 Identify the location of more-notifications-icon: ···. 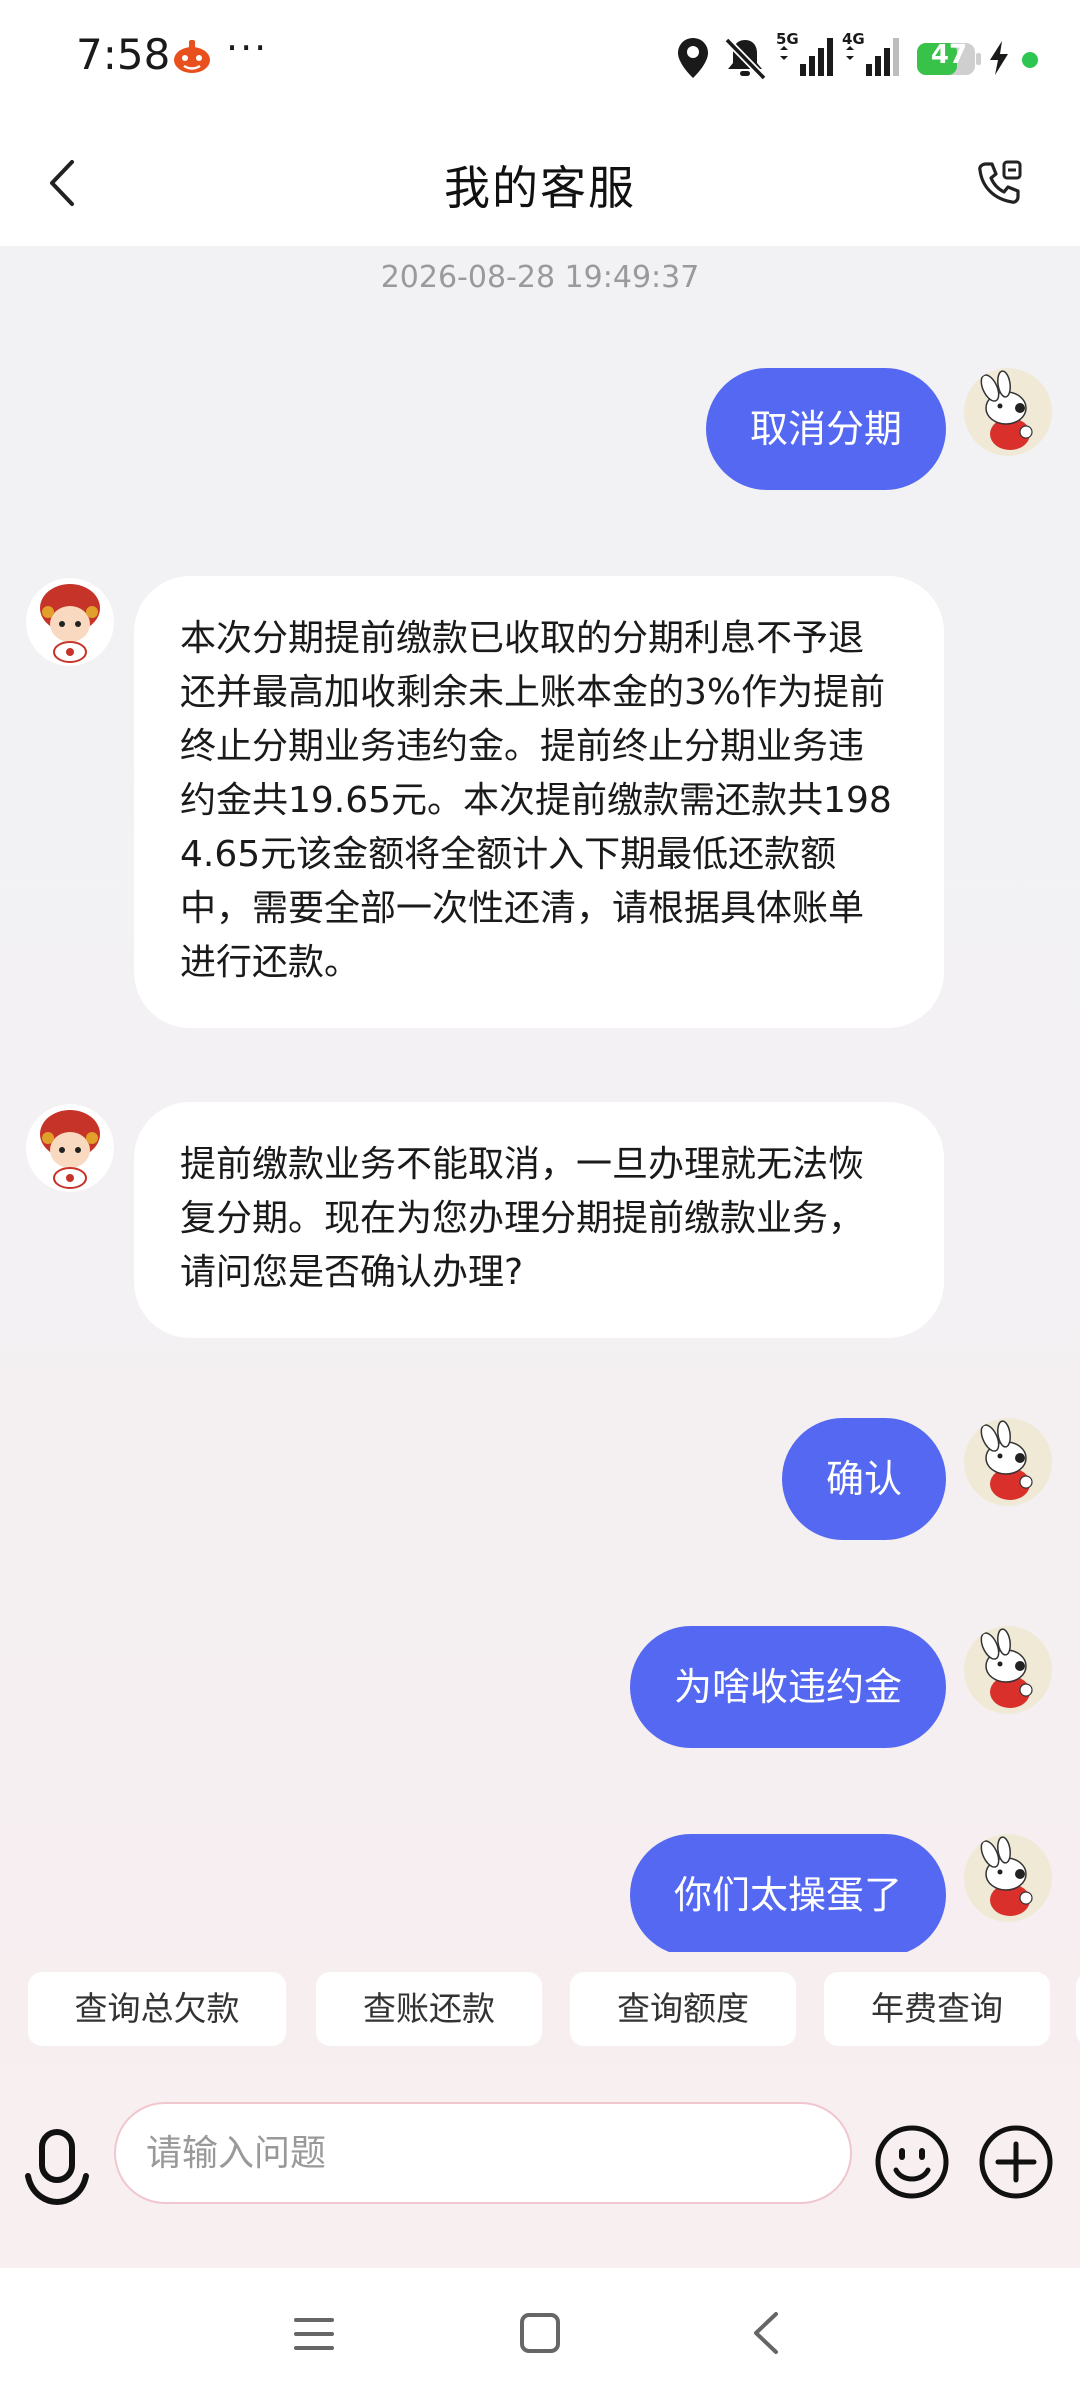
(247, 48).